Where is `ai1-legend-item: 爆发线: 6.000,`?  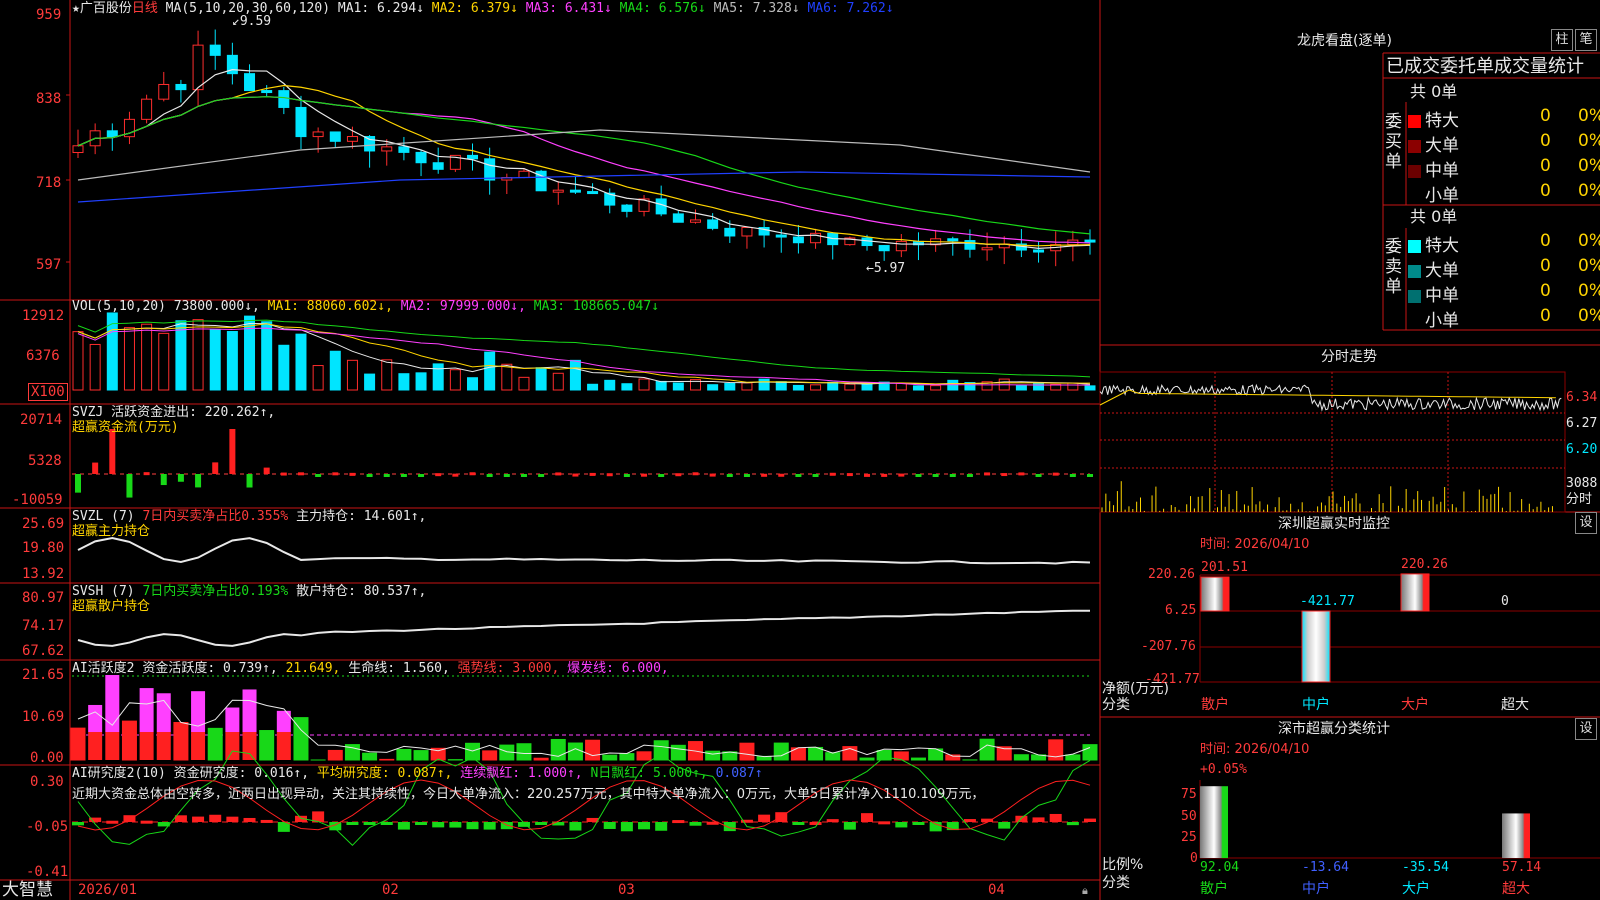
ai1-legend-item: 爆发线: 6.000, is located at coordinates (618, 668).